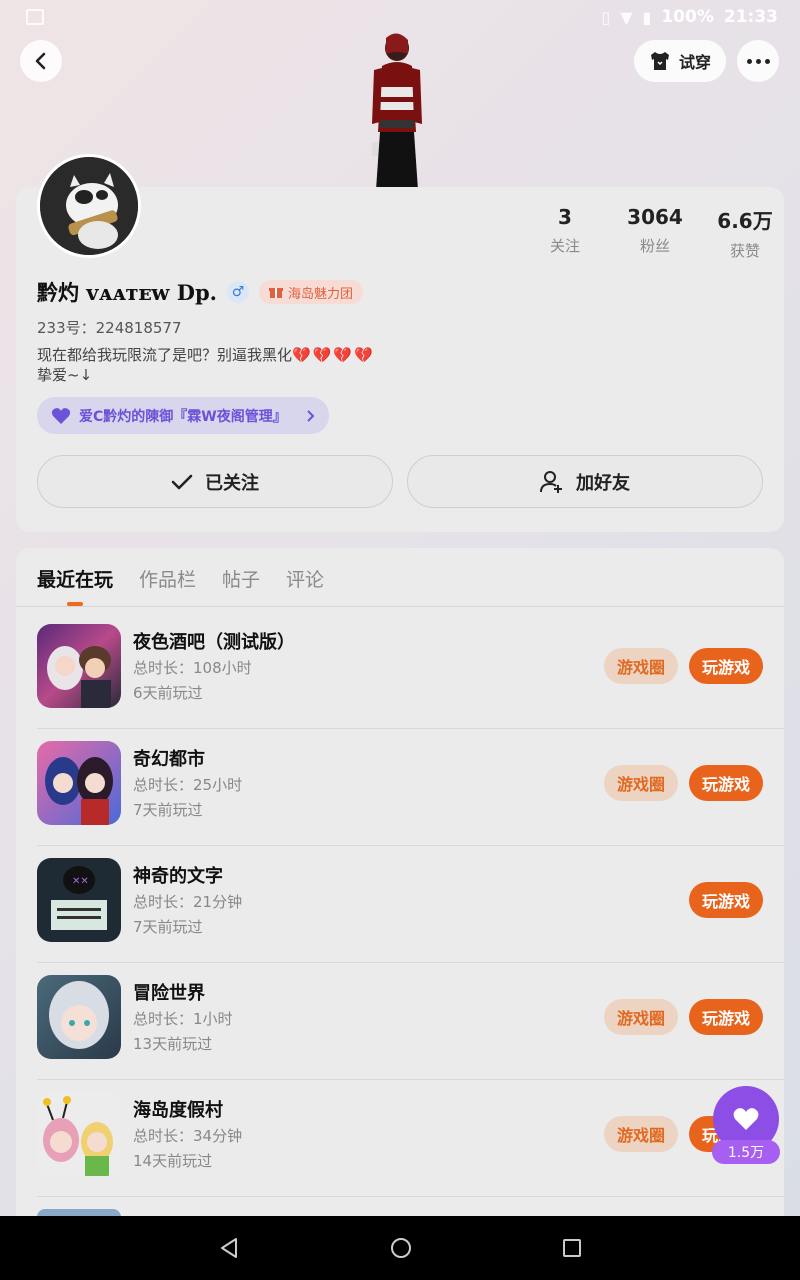  Describe the element at coordinates (188, 902) in the screenshot. I see `game-duration: 总时长：21分钟` at that location.